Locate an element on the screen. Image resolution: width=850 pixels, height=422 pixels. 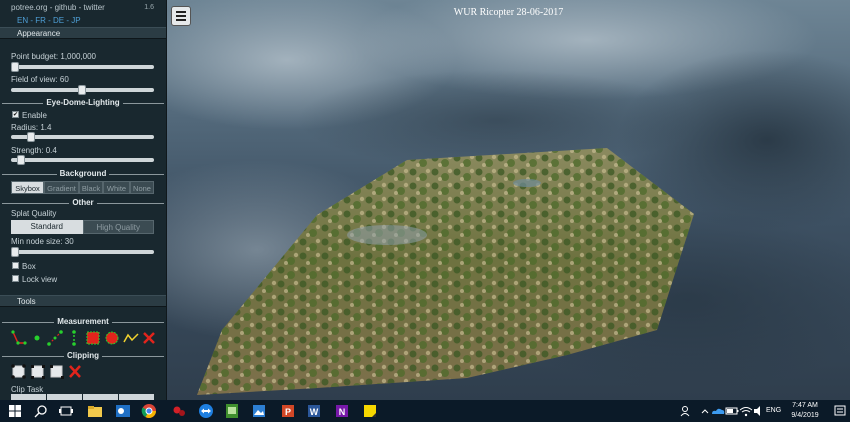
background-gradient-button: Gradient is located at coordinates (61, 187).